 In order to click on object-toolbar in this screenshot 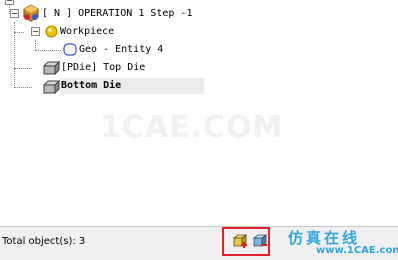, I will do `click(246, 241)`.